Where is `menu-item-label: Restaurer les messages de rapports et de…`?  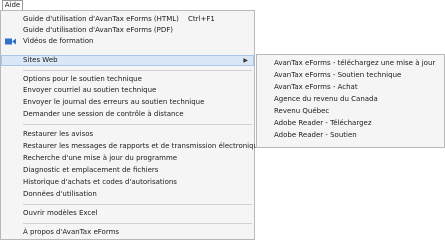
menu-item-label: Restaurer les messages de rapports et de… is located at coordinates (143, 146).